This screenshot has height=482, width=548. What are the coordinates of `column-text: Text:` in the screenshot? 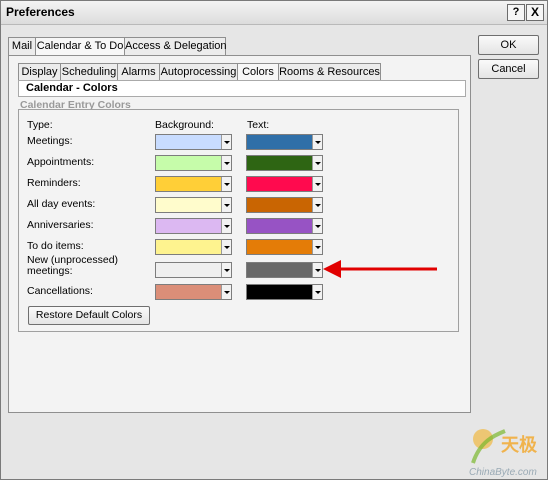 It's located at (258, 125).